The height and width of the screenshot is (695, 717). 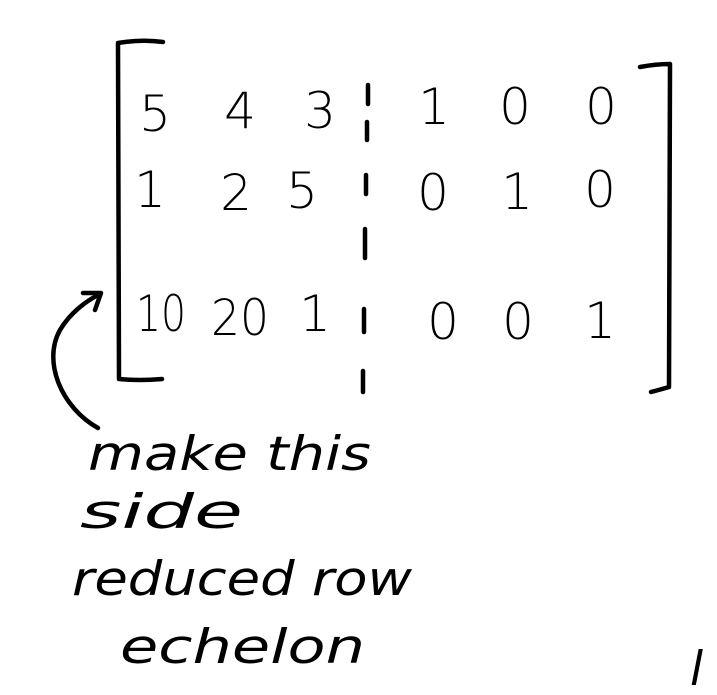 What do you see at coordinates (365, 238) in the screenshot?
I see `augmented-divider` at bounding box center [365, 238].